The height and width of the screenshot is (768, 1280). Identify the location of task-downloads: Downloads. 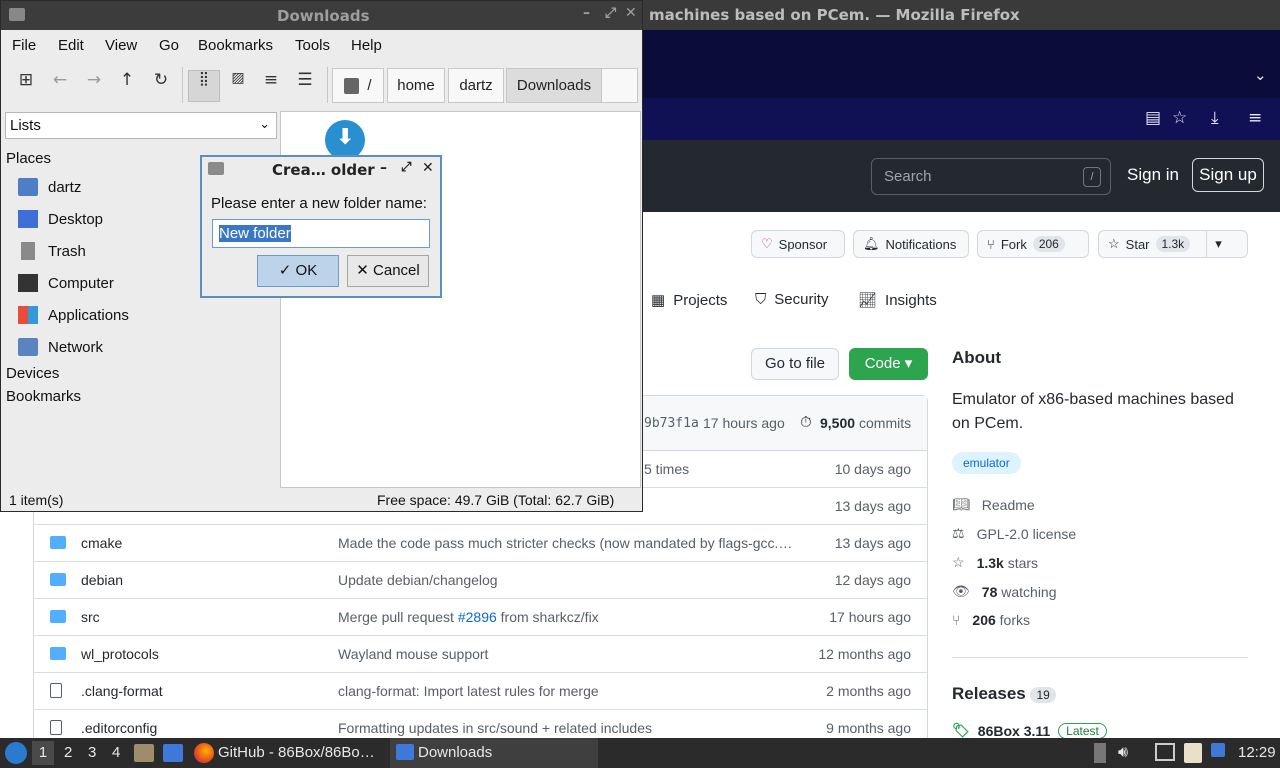
(455, 752).